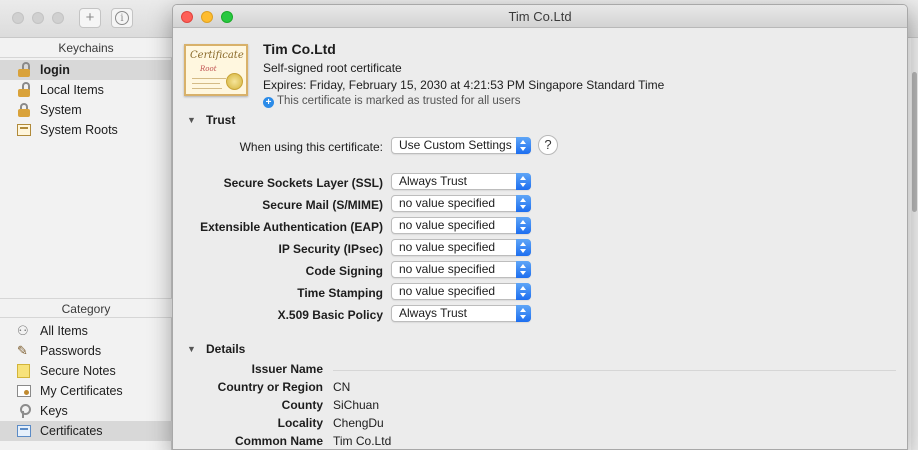  I want to click on note-icon, so click(24, 371).